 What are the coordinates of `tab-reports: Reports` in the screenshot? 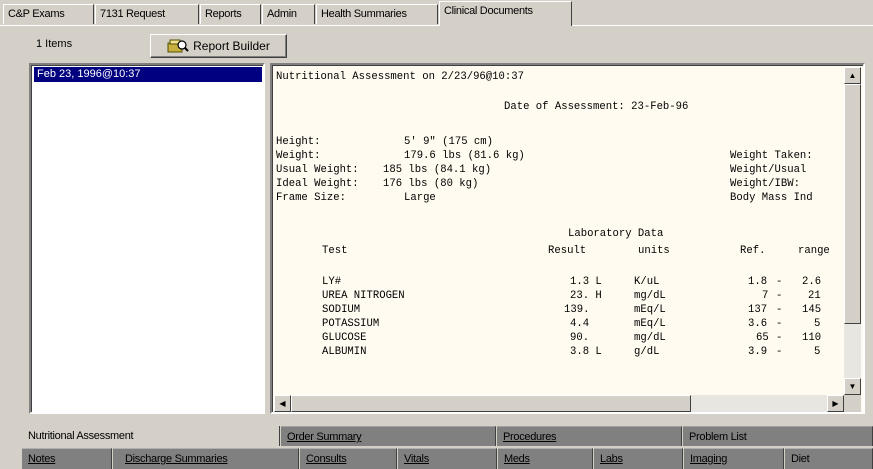 It's located at (230, 14).